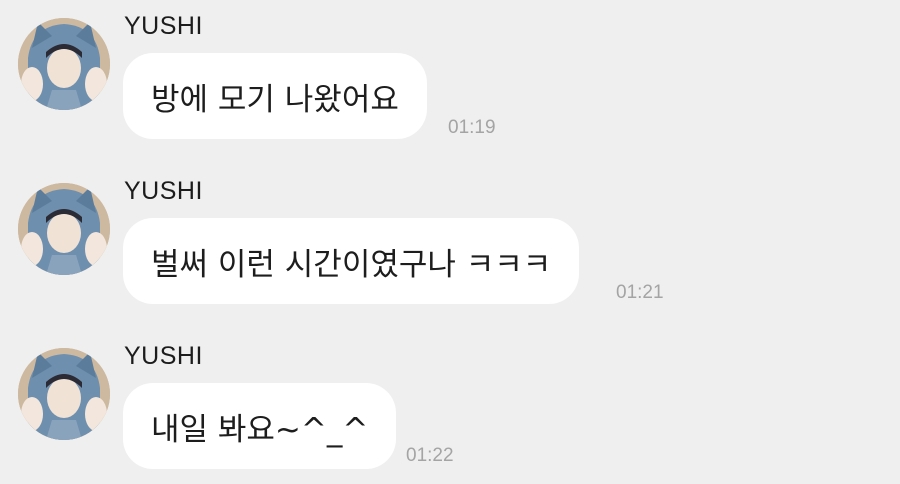 The width and height of the screenshot is (900, 484). I want to click on message-bubble: 내일 봐요~^_^, so click(260, 426).